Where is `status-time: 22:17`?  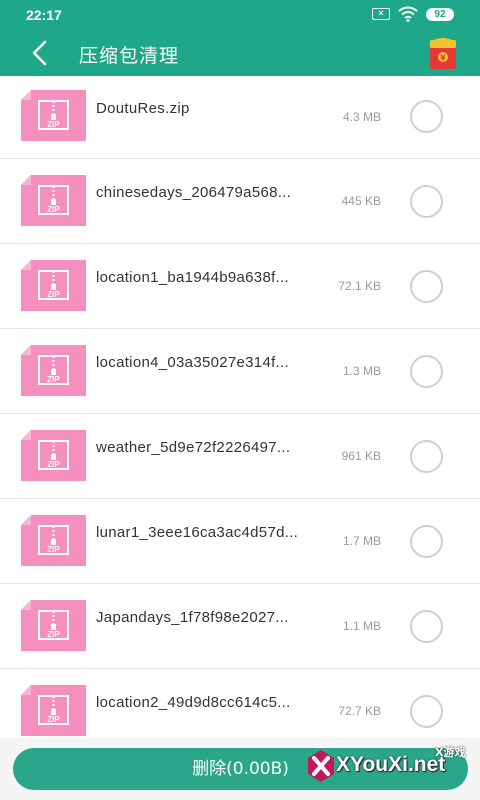
status-time: 22:17 is located at coordinates (44, 15).